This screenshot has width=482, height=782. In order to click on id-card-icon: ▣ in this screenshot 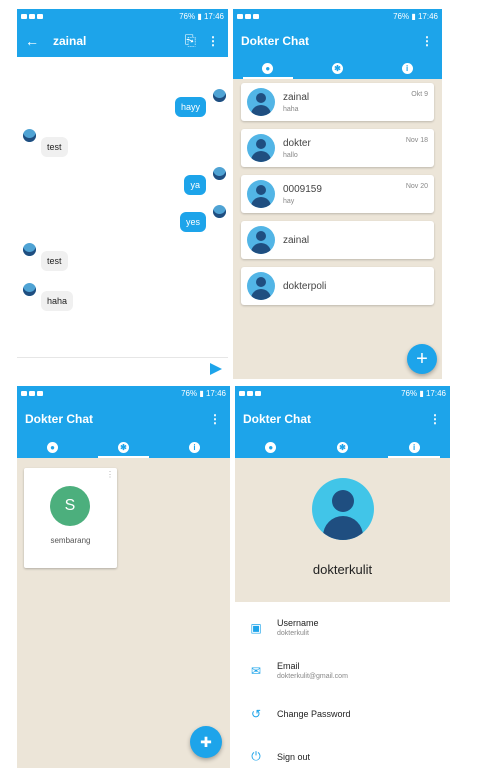, I will do `click(256, 627)`.